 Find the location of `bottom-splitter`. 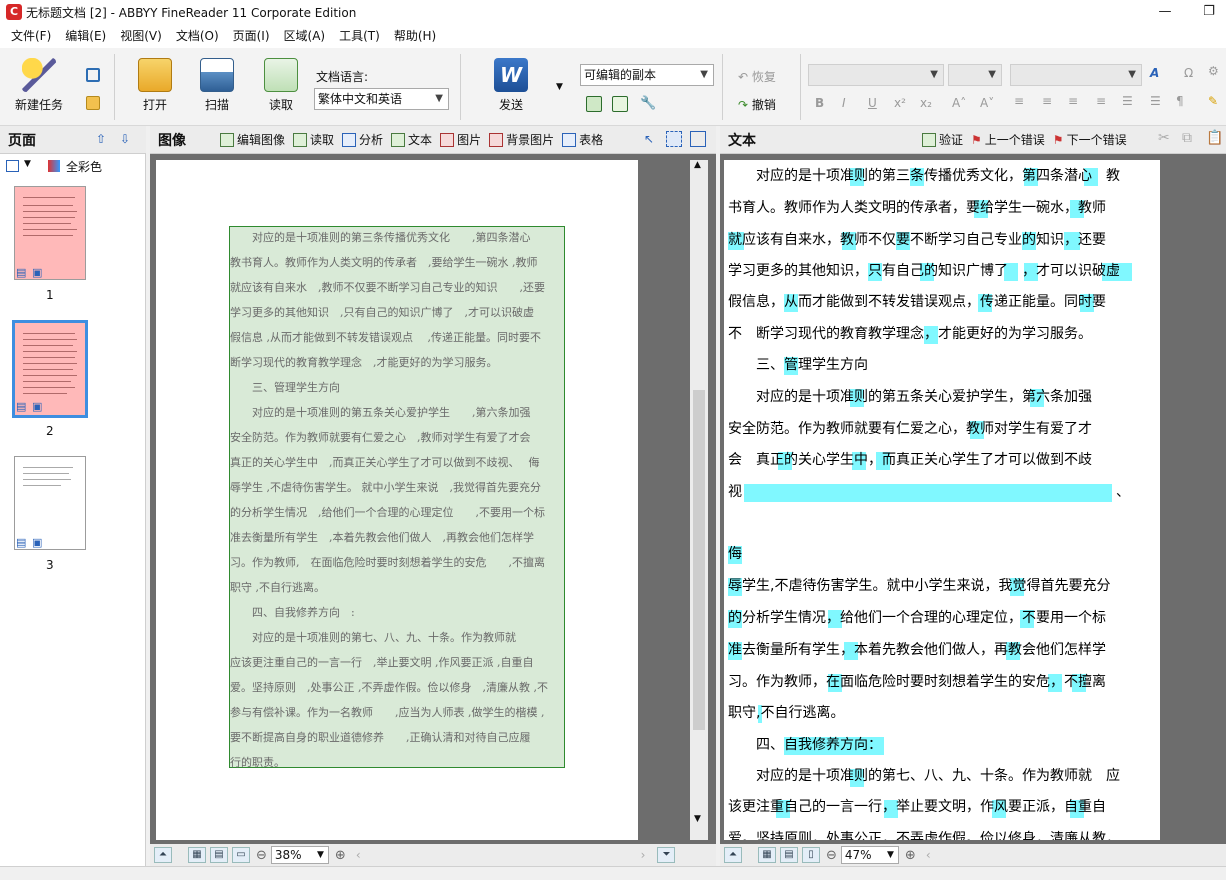

bottom-splitter is located at coordinates (613, 873).